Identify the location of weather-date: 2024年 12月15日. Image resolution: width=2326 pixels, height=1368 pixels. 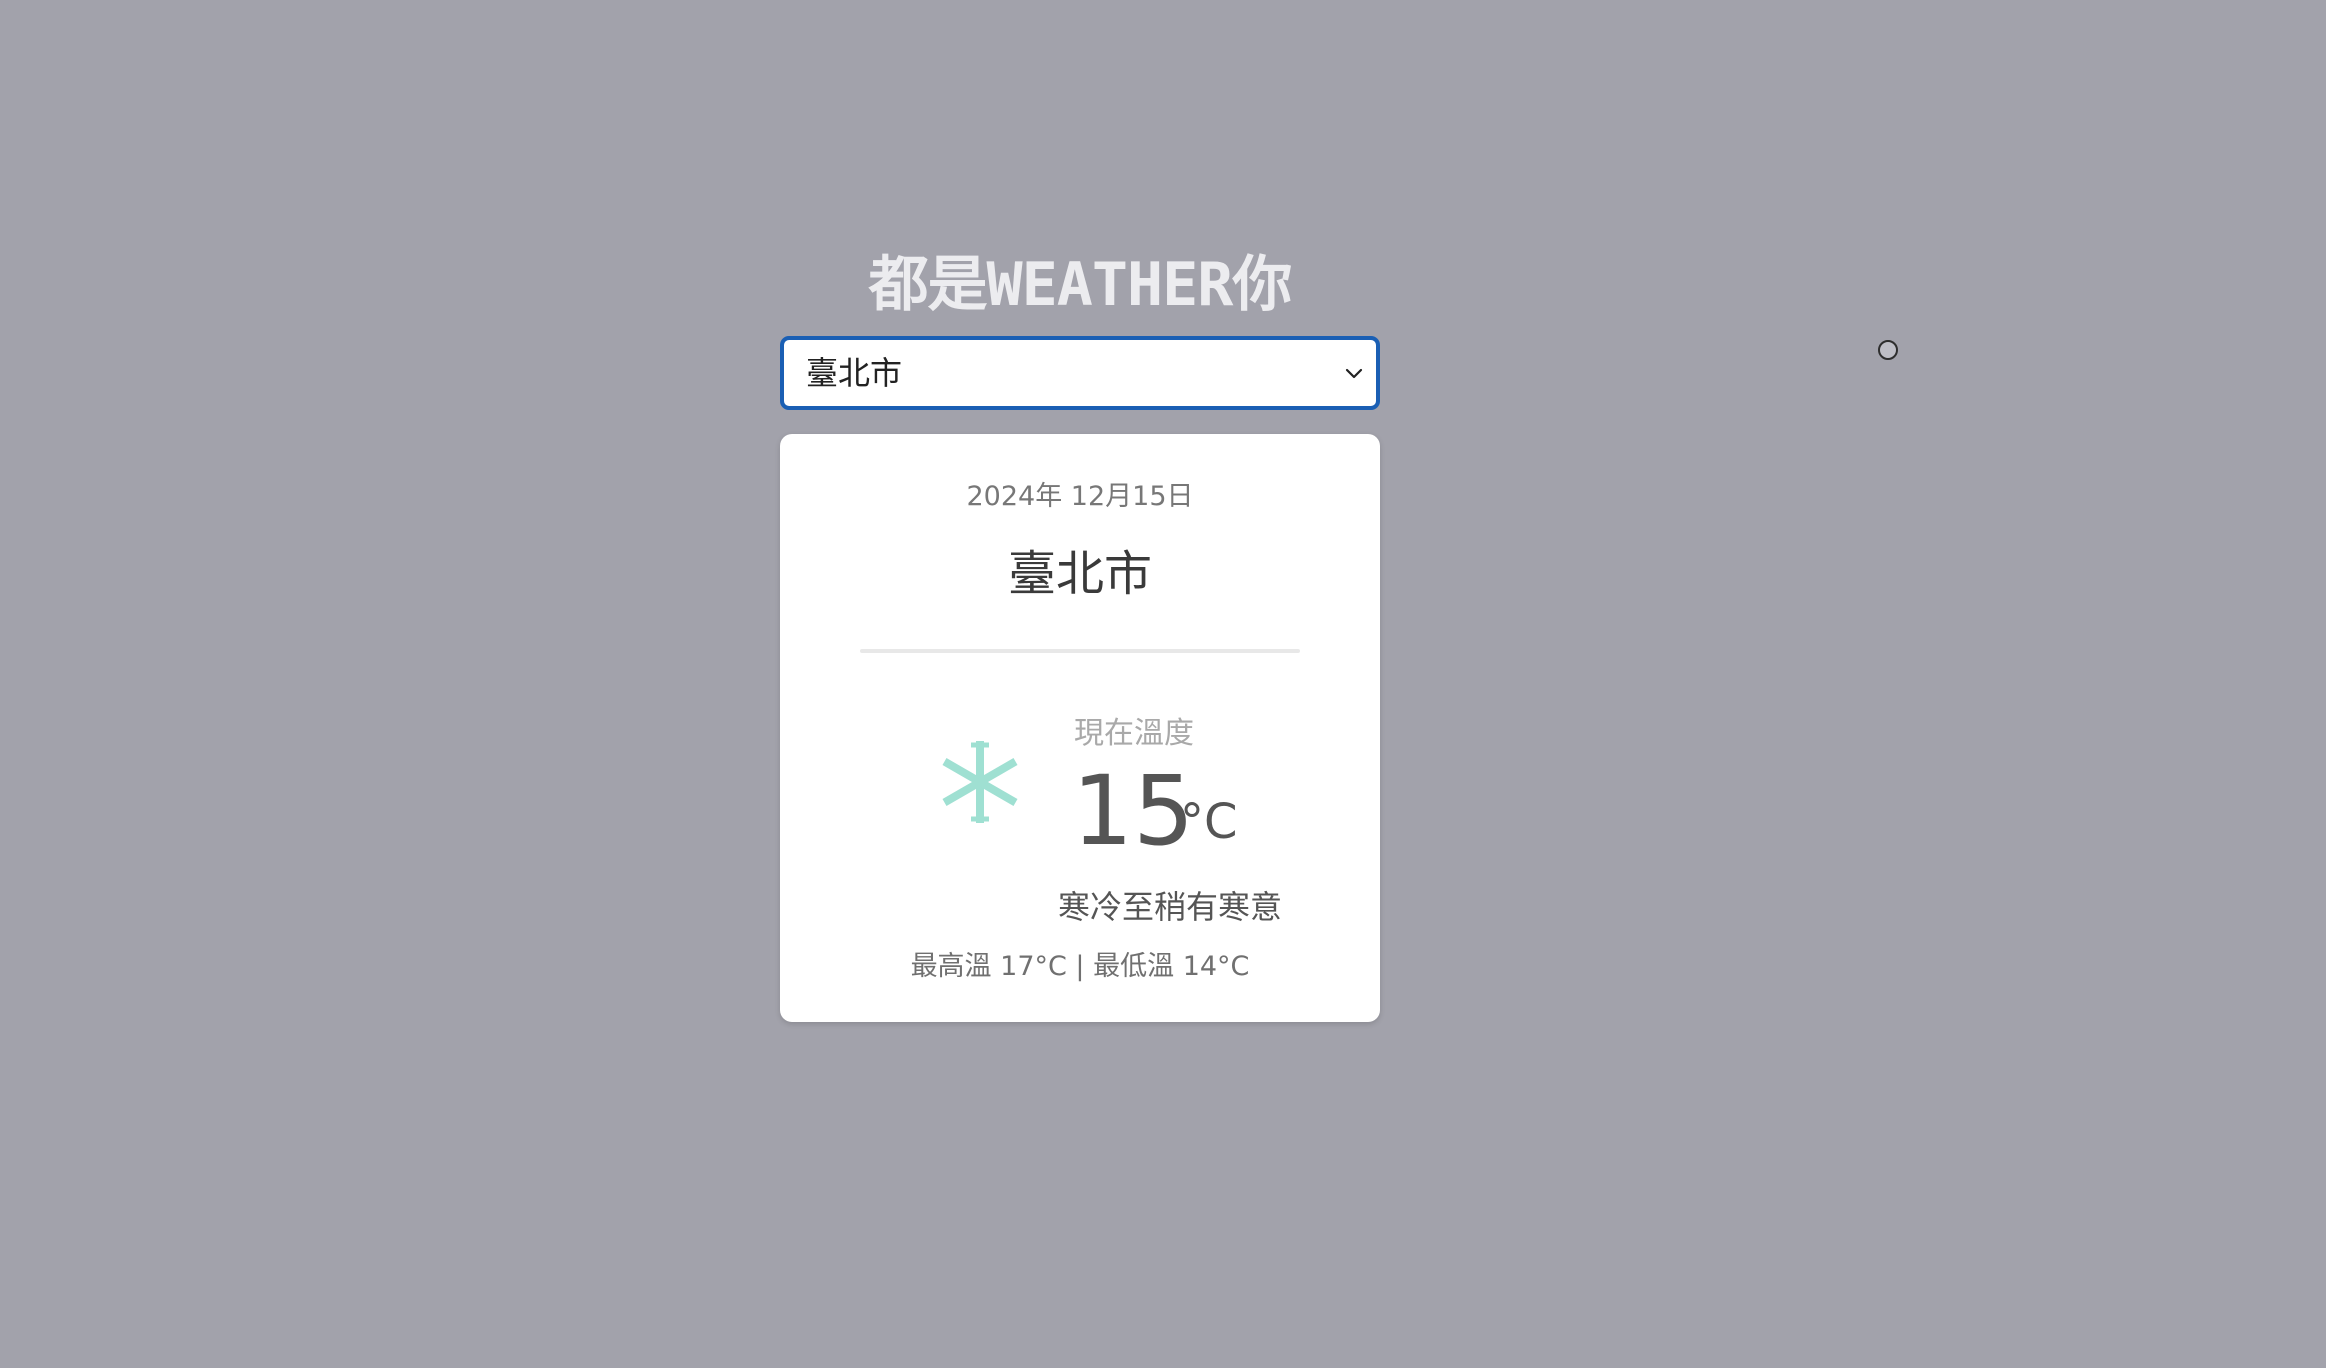
(1080, 496).